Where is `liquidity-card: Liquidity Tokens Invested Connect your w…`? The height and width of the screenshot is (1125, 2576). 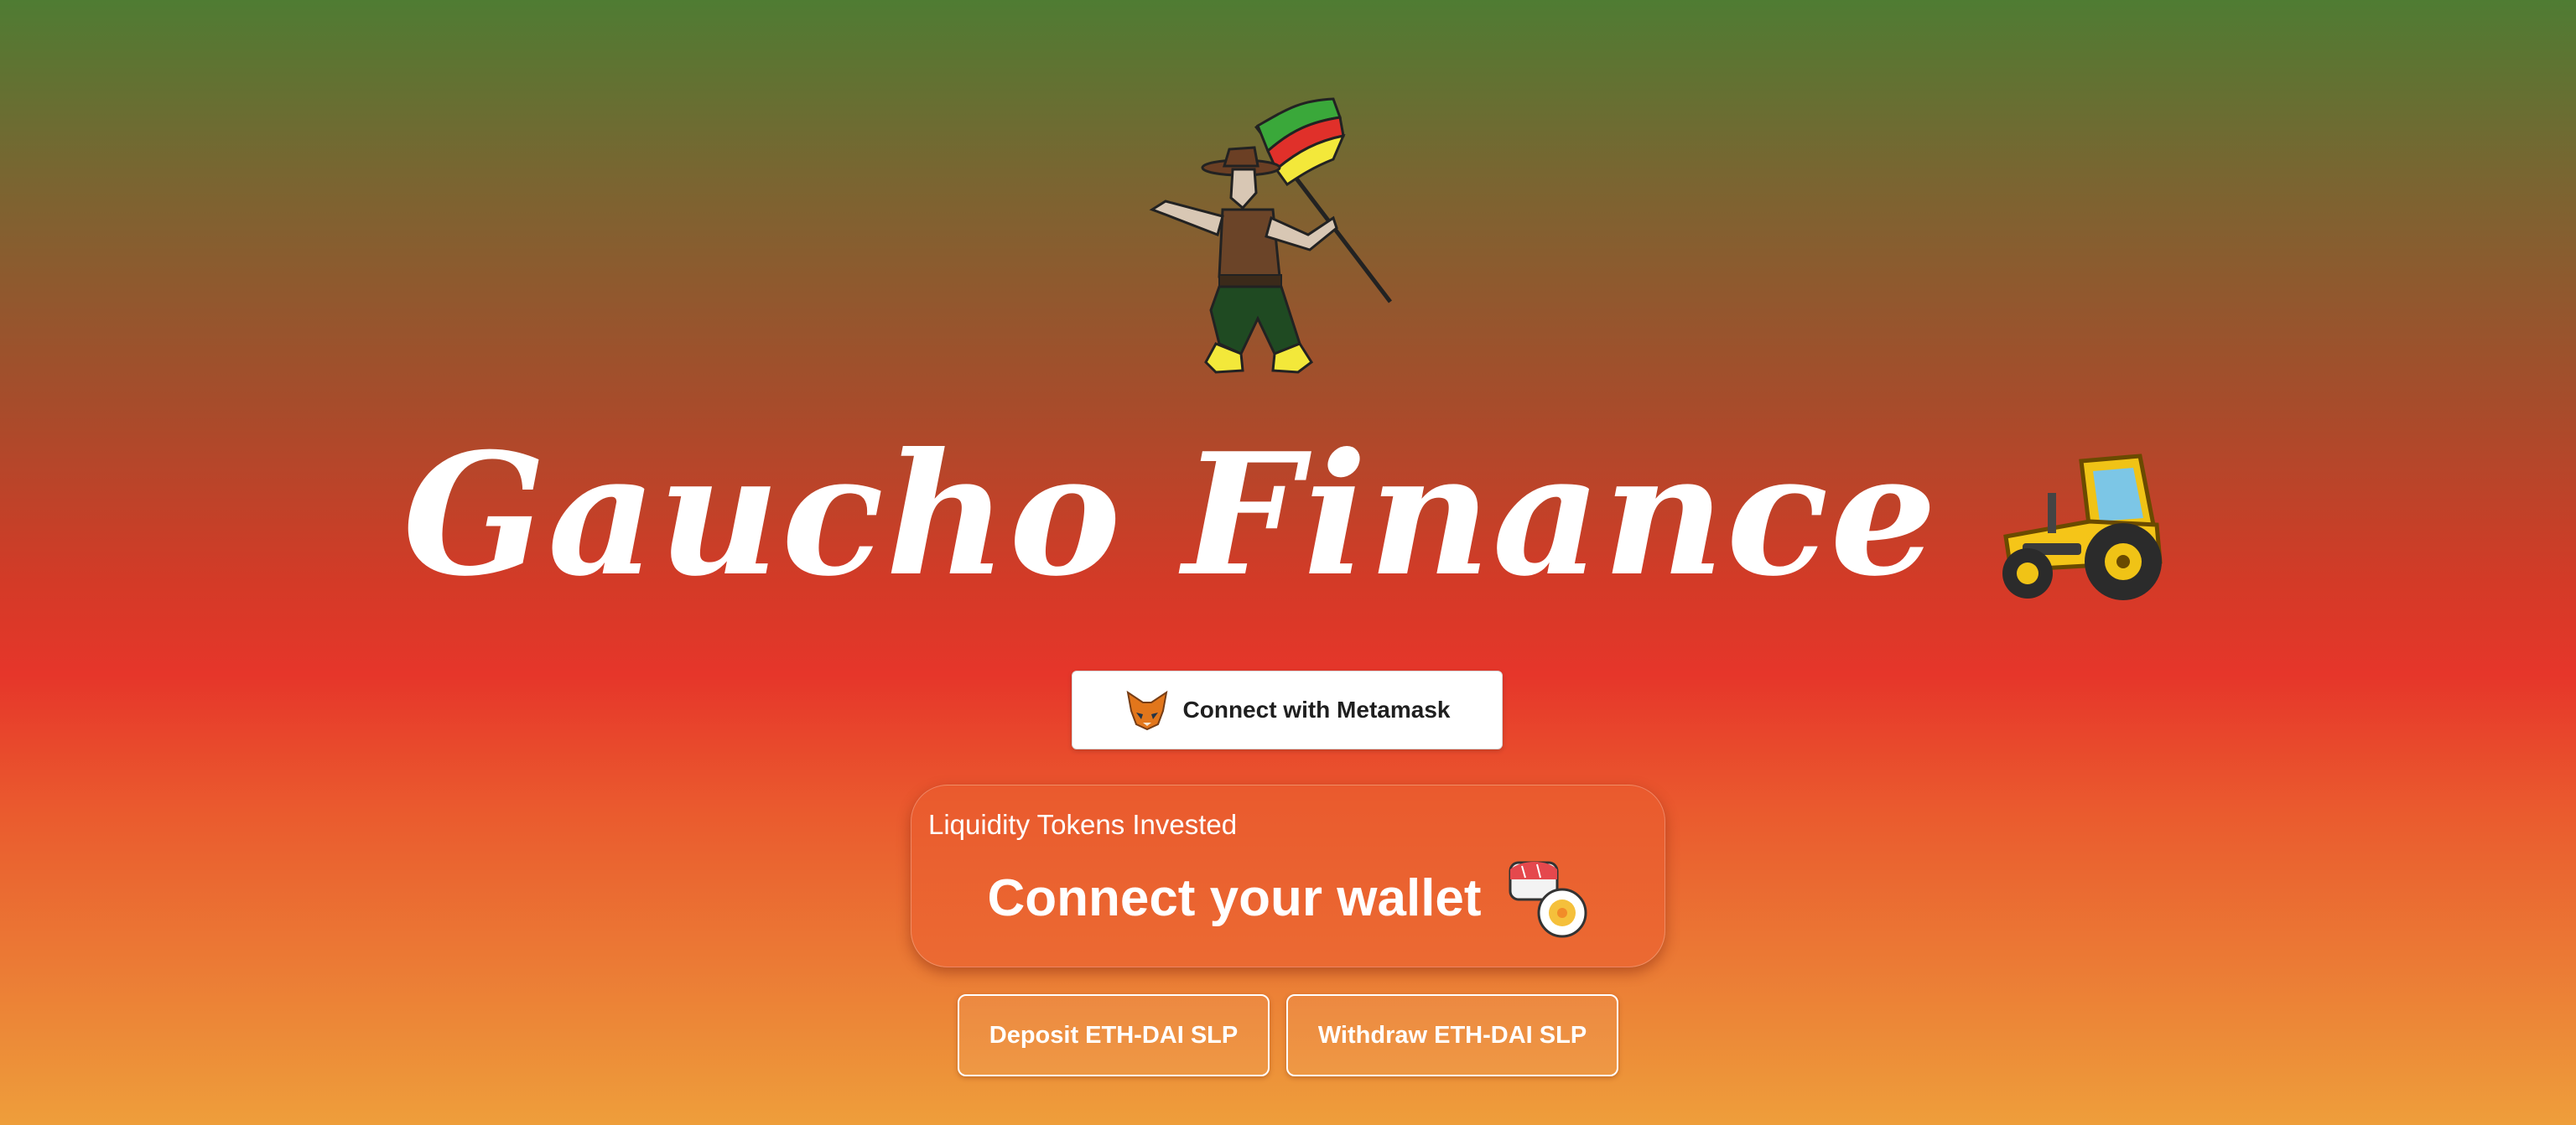
liquidity-card: Liquidity Tokens Invested Connect your w… is located at coordinates (1288, 876).